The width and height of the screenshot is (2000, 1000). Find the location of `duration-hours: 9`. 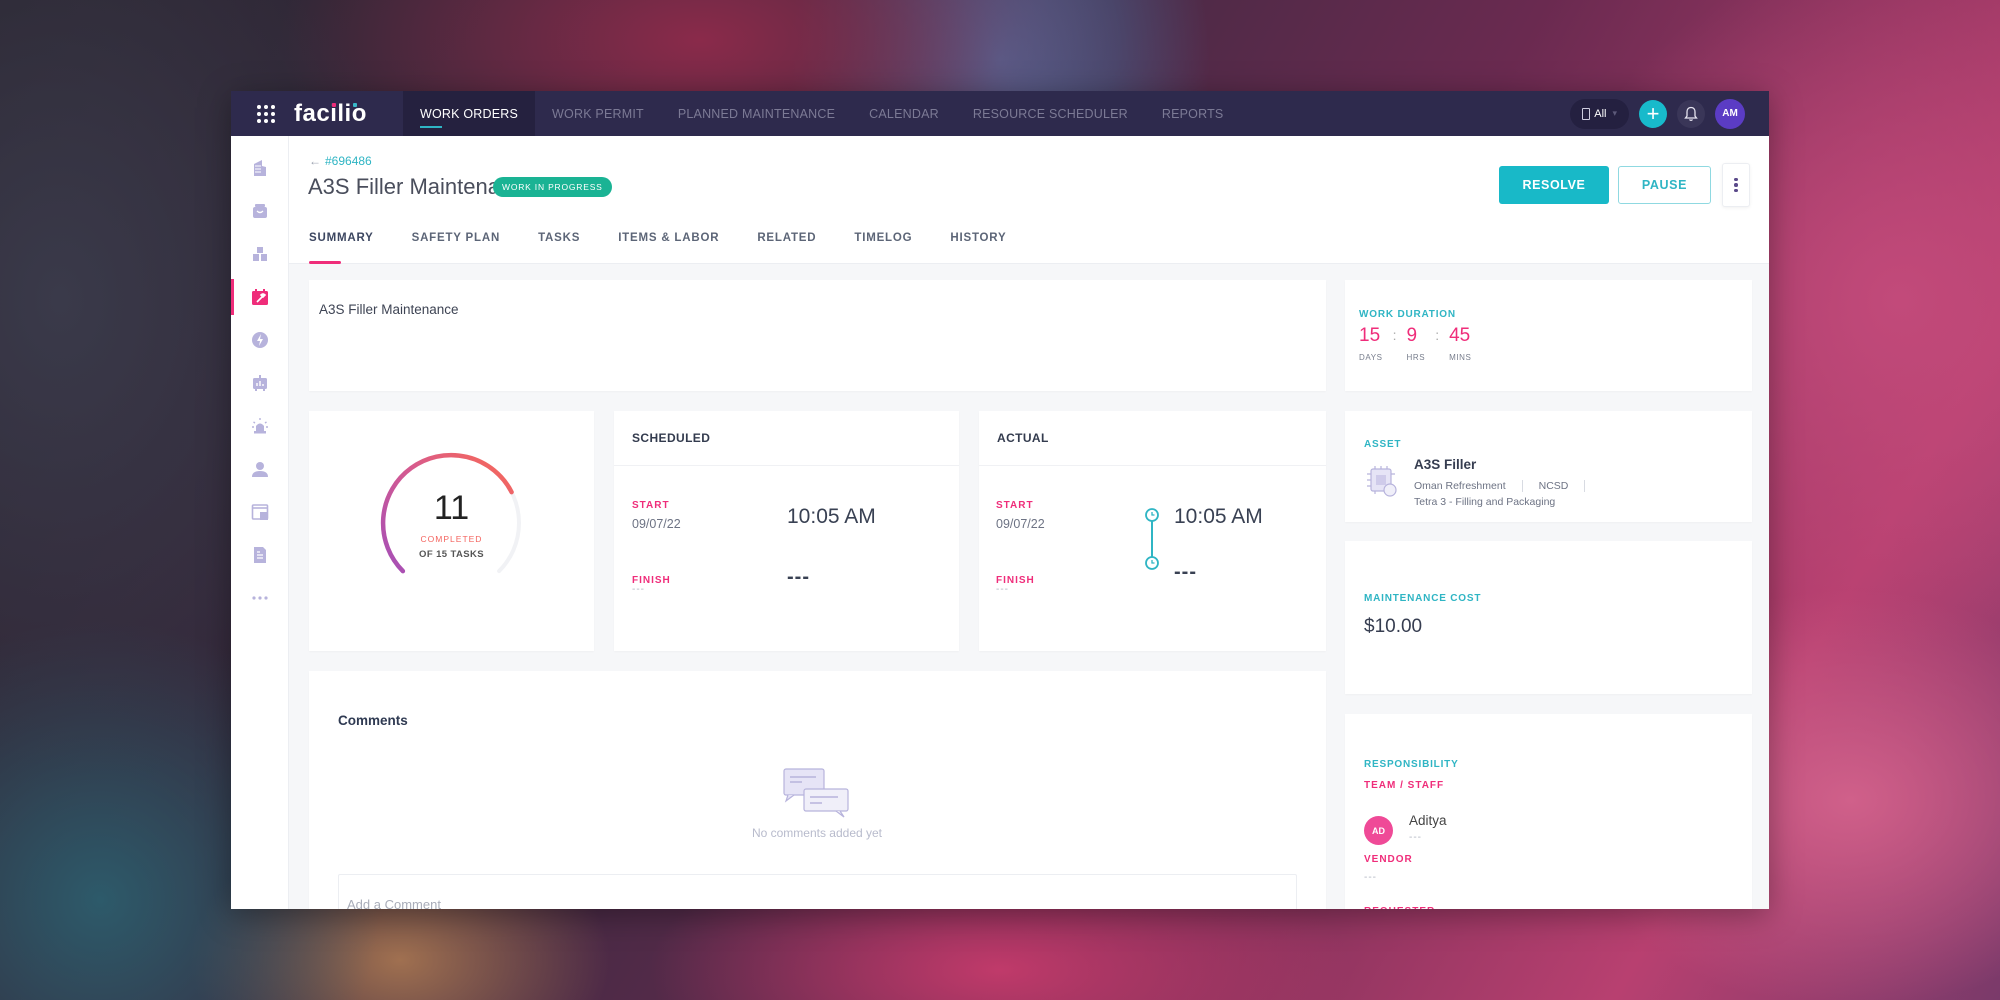

duration-hours: 9 is located at coordinates (1412, 335).